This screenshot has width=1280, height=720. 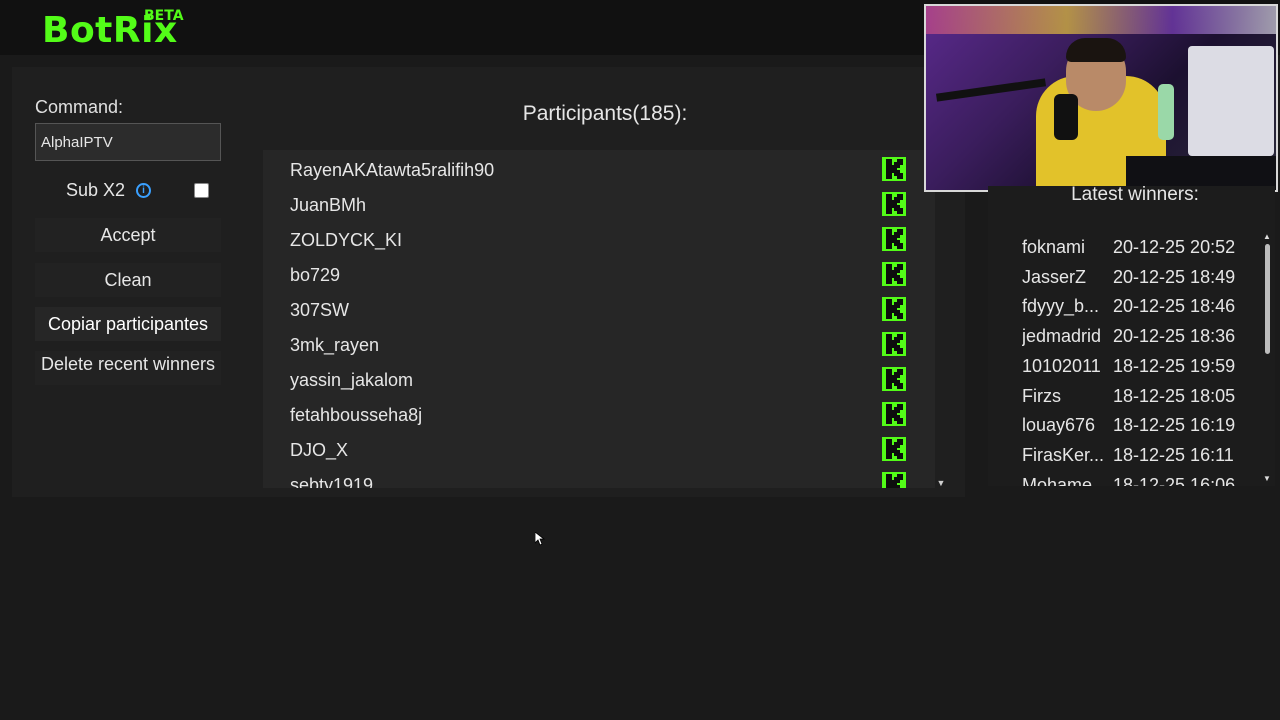 I want to click on accept-button: Accept, so click(x=128, y=235).